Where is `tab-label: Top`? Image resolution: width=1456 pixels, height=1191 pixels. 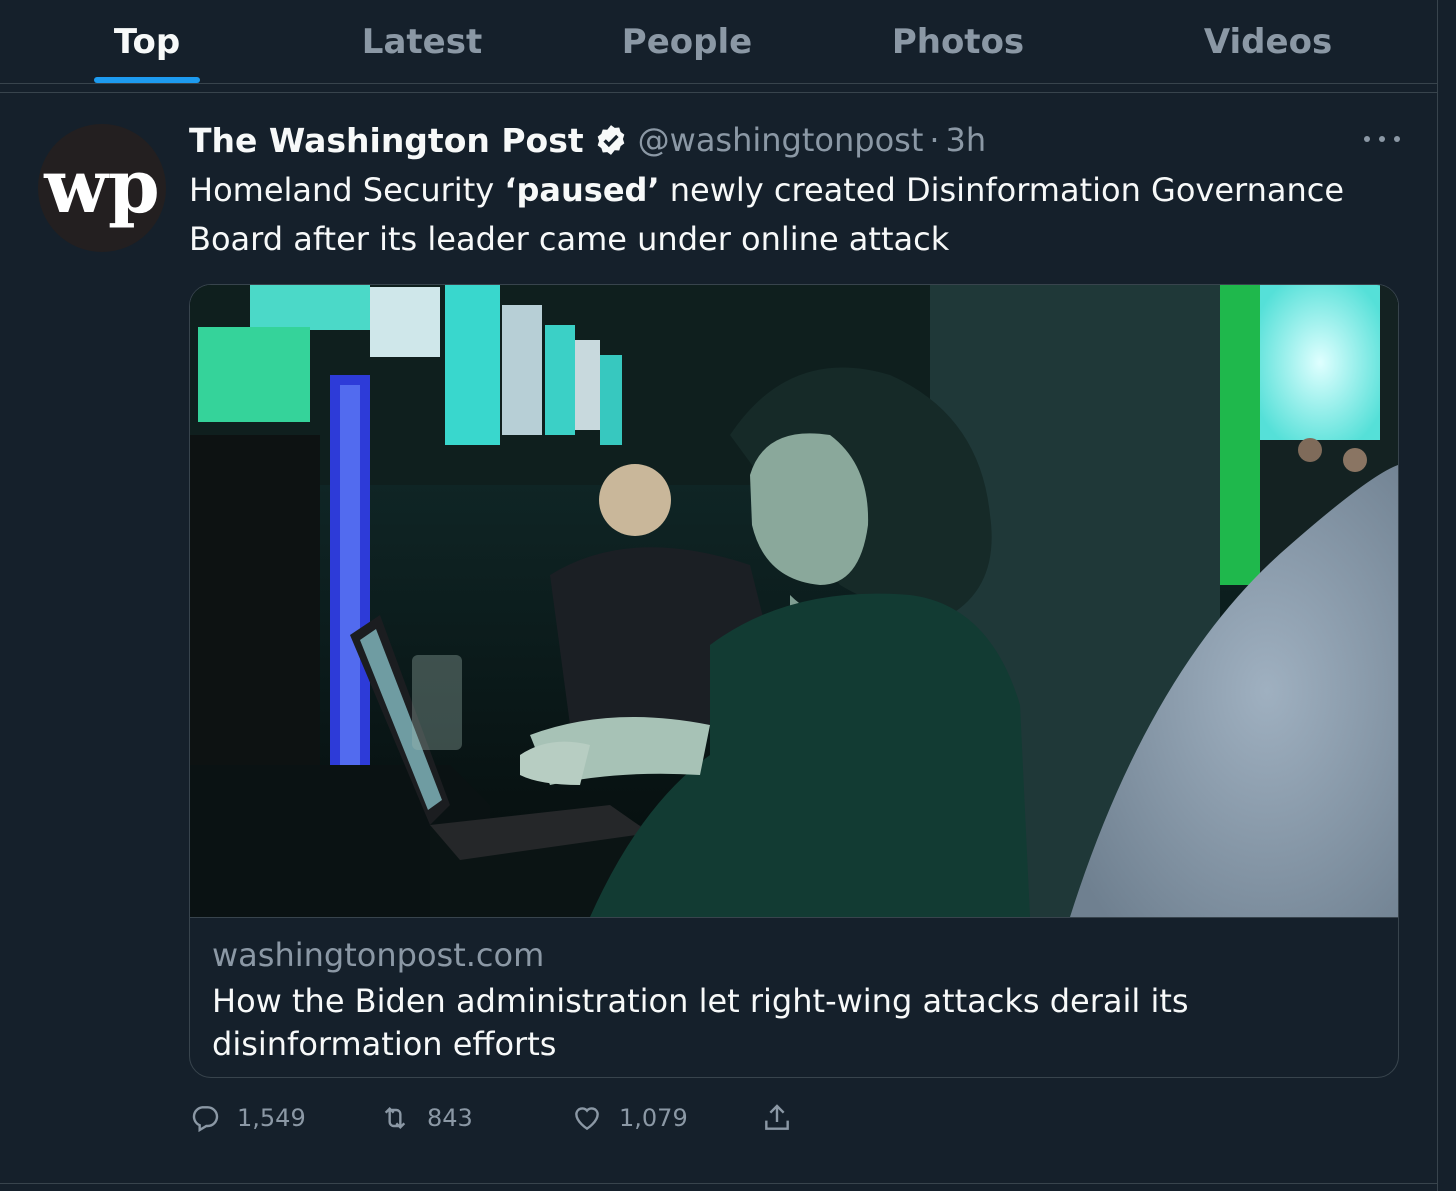 tab-label: Top is located at coordinates (147, 41).